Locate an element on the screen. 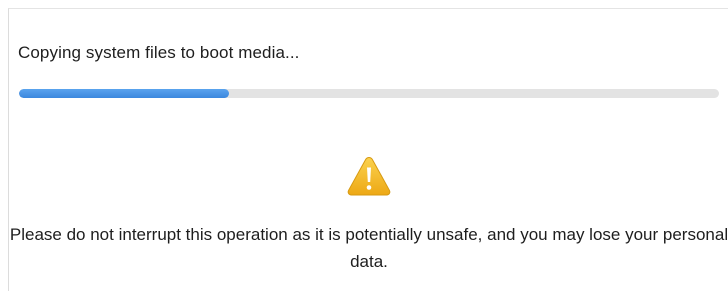  warning-icon is located at coordinates (369, 176).